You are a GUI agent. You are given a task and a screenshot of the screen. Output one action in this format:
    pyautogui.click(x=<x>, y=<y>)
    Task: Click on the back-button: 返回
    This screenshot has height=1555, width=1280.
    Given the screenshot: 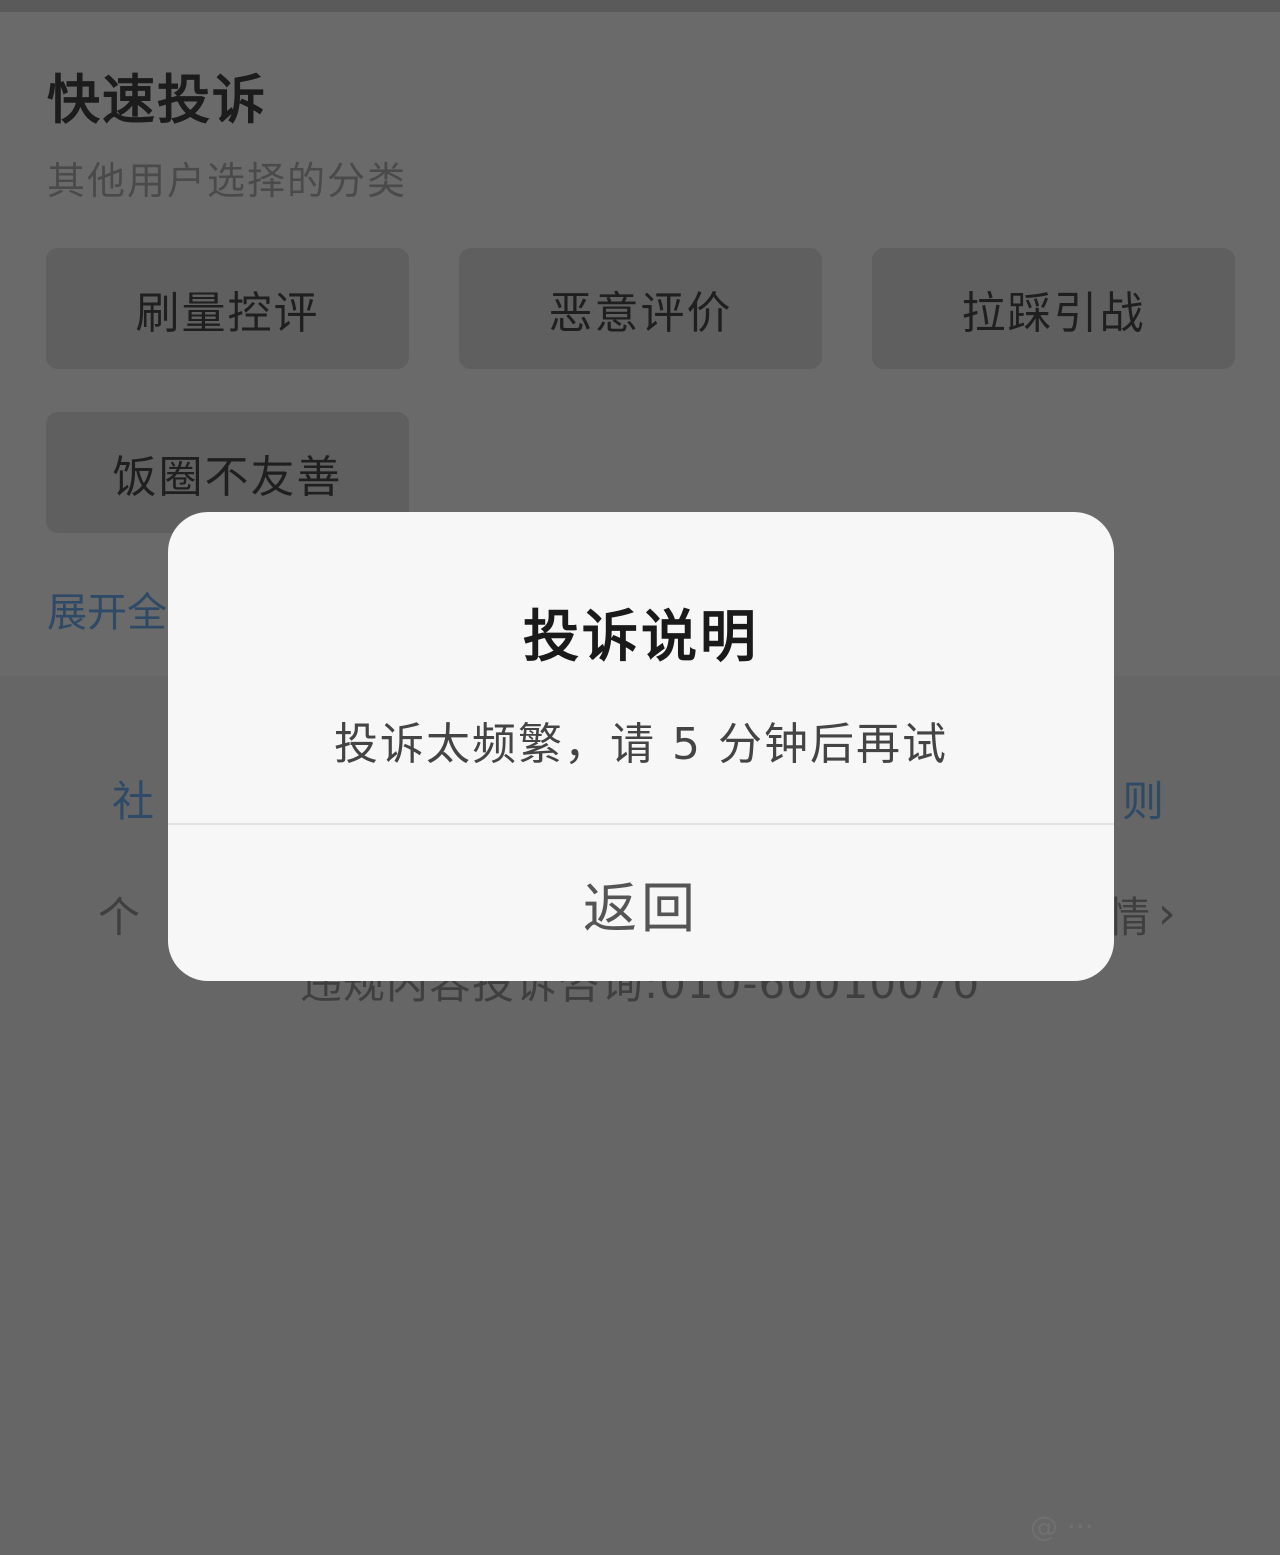 What is the action you would take?
    pyautogui.click(x=641, y=903)
    